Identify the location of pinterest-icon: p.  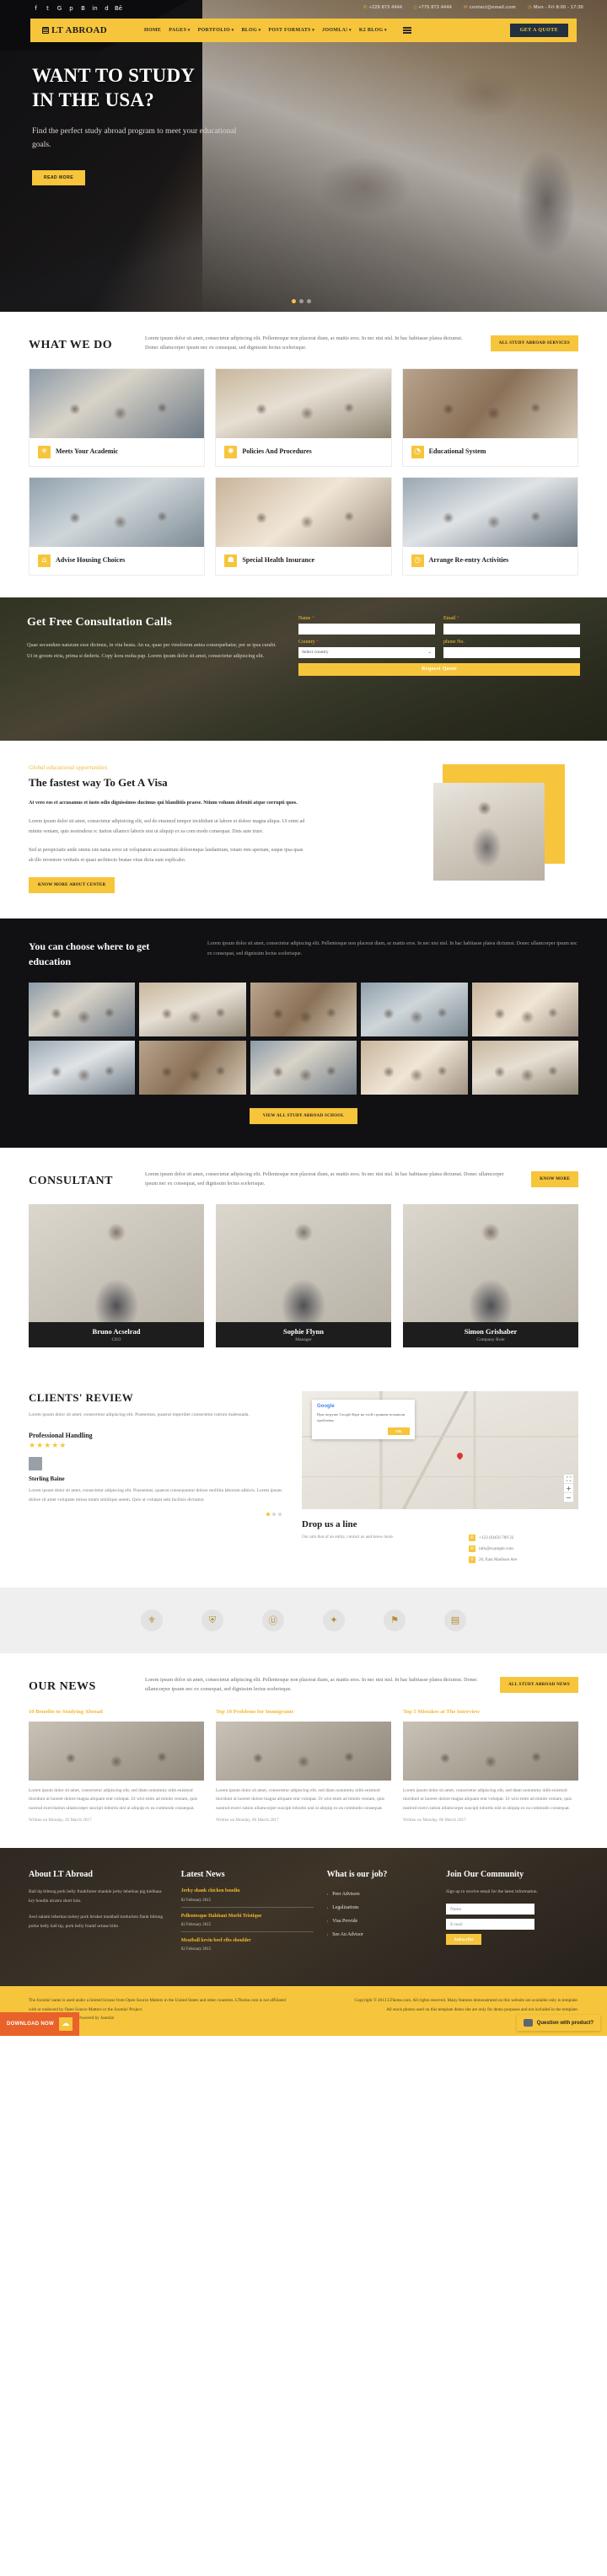
(71, 9).